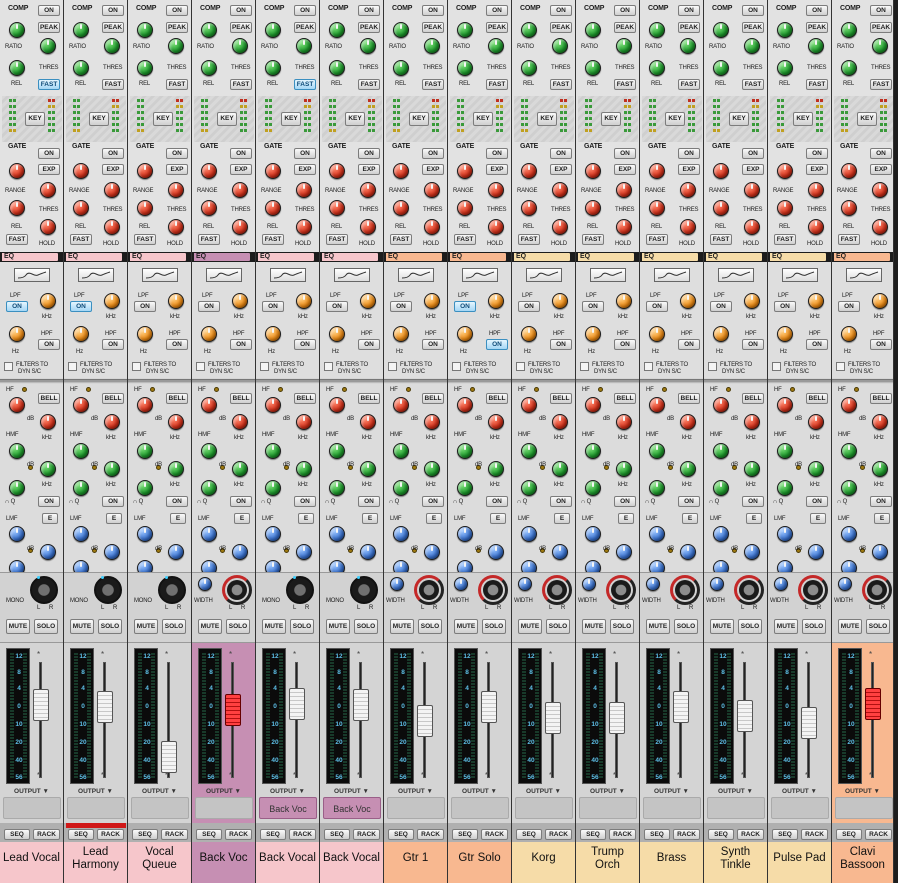  Describe the element at coordinates (433, 344) in the screenshot. I see `hpf-on-button: ON` at that location.